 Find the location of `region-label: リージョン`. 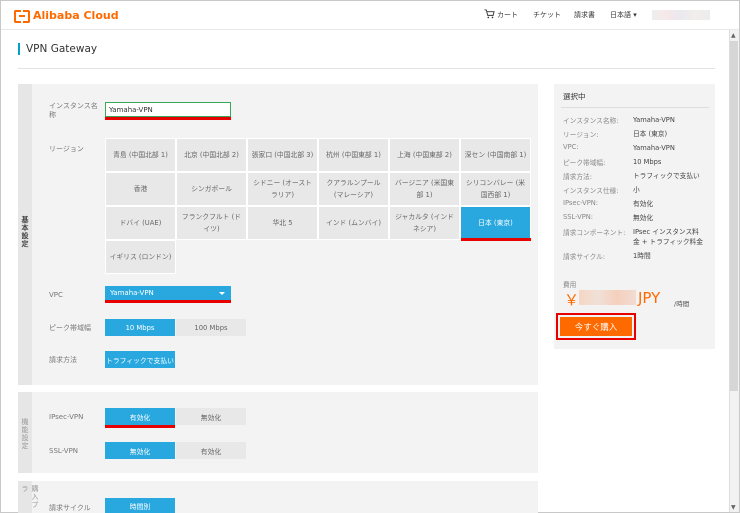

region-label: リージョン is located at coordinates (66, 149).